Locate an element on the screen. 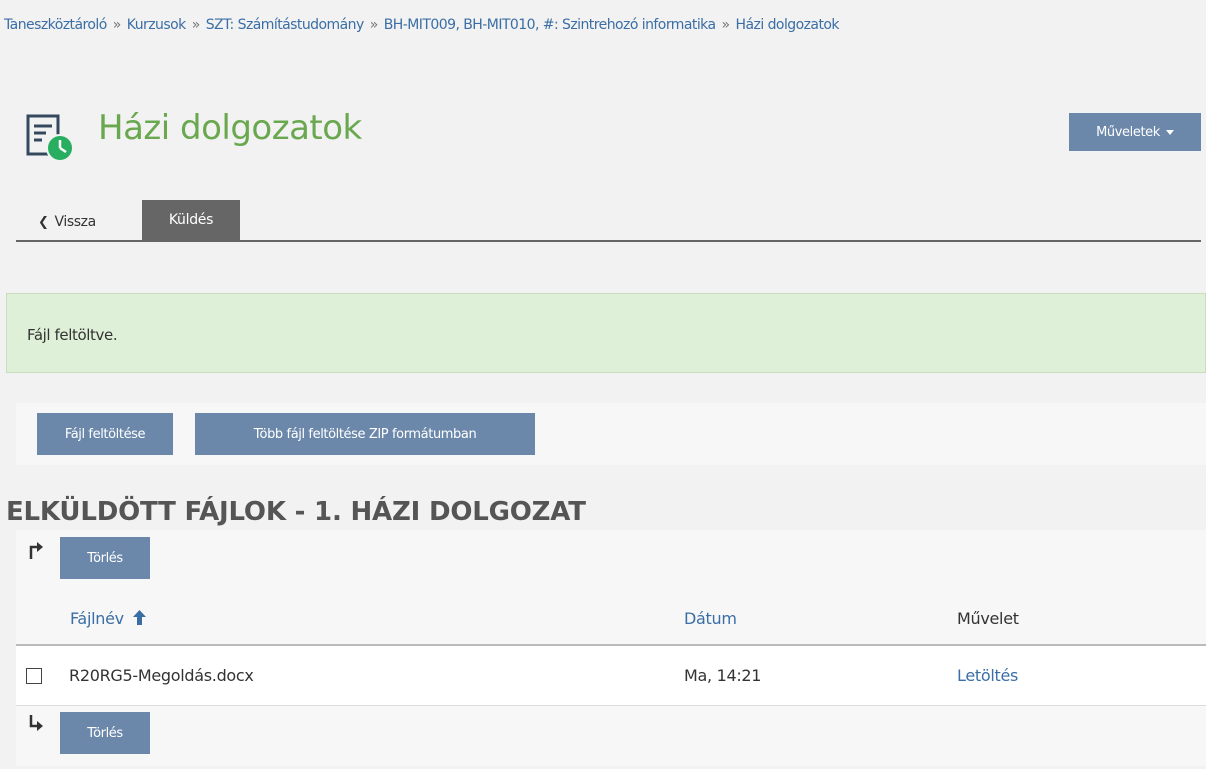 The image size is (1206, 769). tab-send: Küldés is located at coordinates (191, 220).